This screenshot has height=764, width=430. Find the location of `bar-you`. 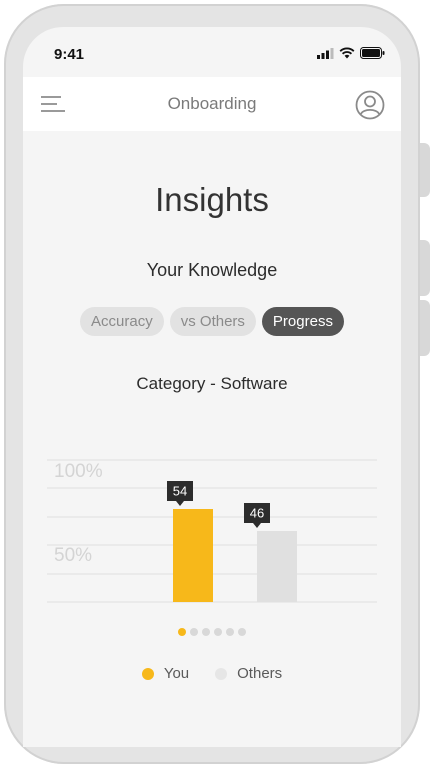

bar-you is located at coordinates (193, 555).